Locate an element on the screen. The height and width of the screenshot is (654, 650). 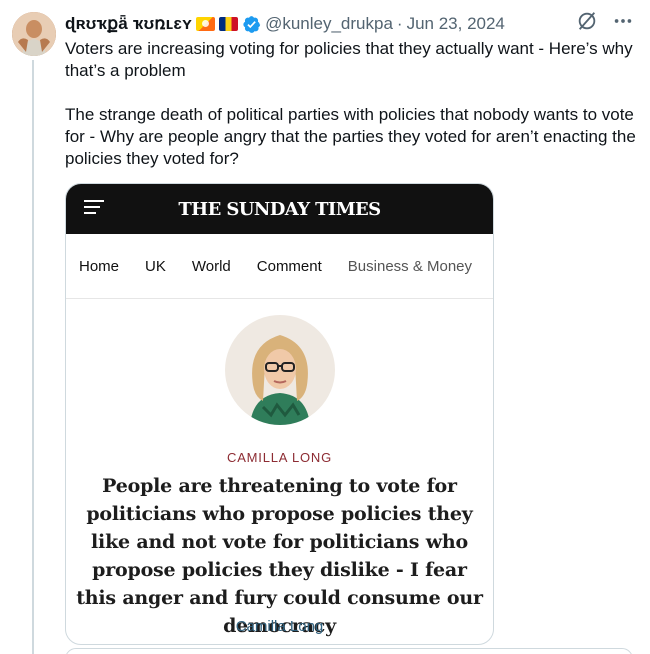
masthead: THE SUNDAY TIMES is located at coordinates (279, 209).